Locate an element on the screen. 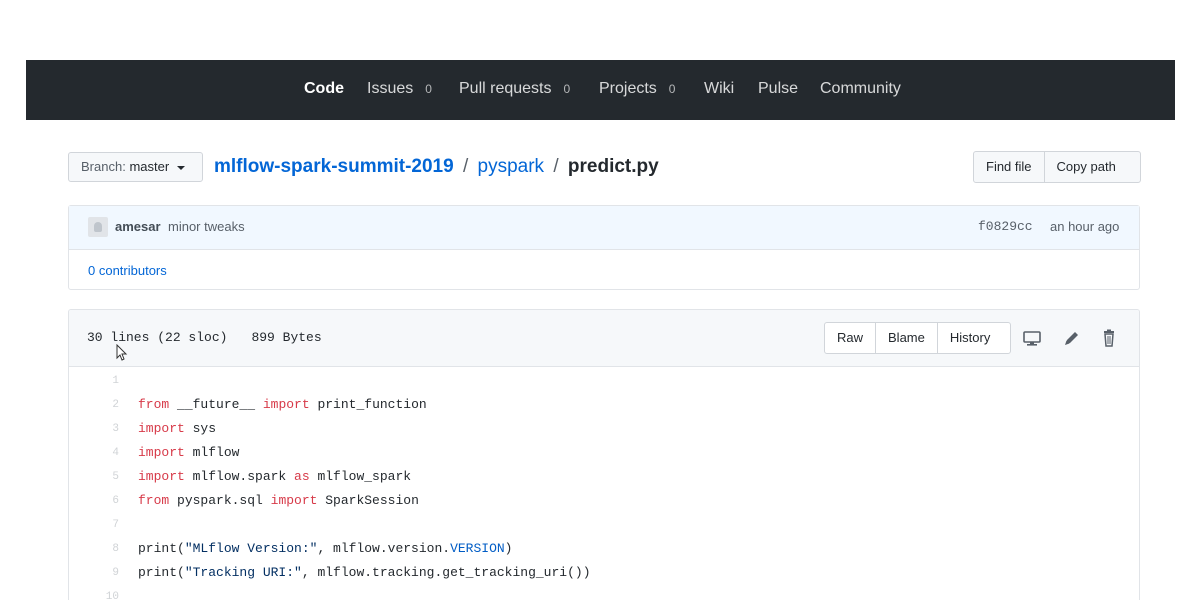 The image size is (1200, 600). code-token: print_function is located at coordinates (368, 404).